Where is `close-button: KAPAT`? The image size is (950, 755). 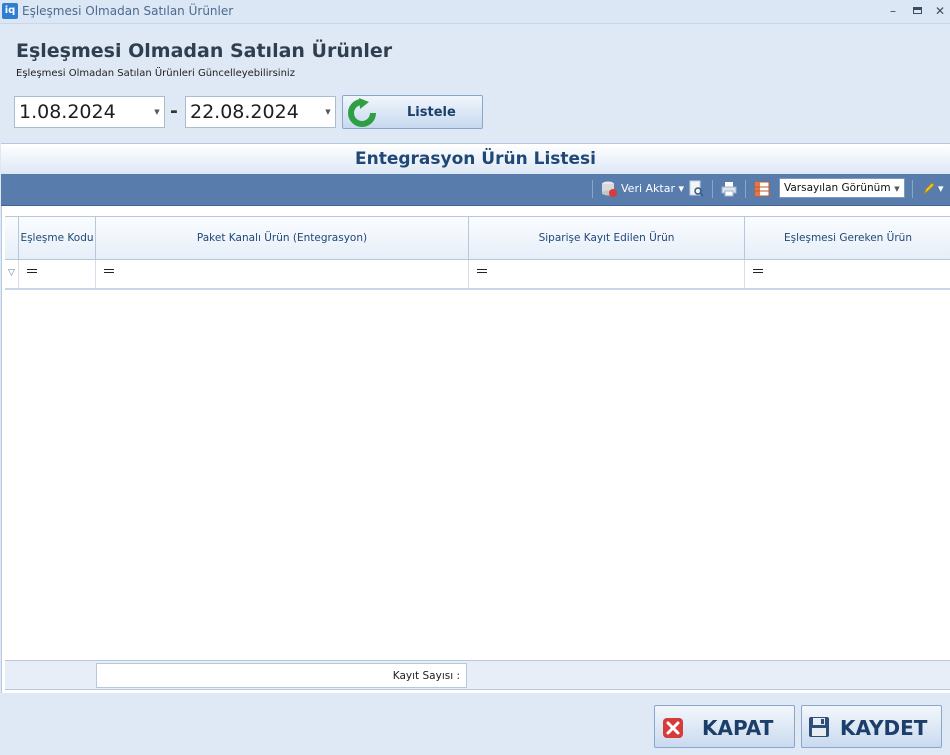
close-button: KAPAT is located at coordinates (724, 726).